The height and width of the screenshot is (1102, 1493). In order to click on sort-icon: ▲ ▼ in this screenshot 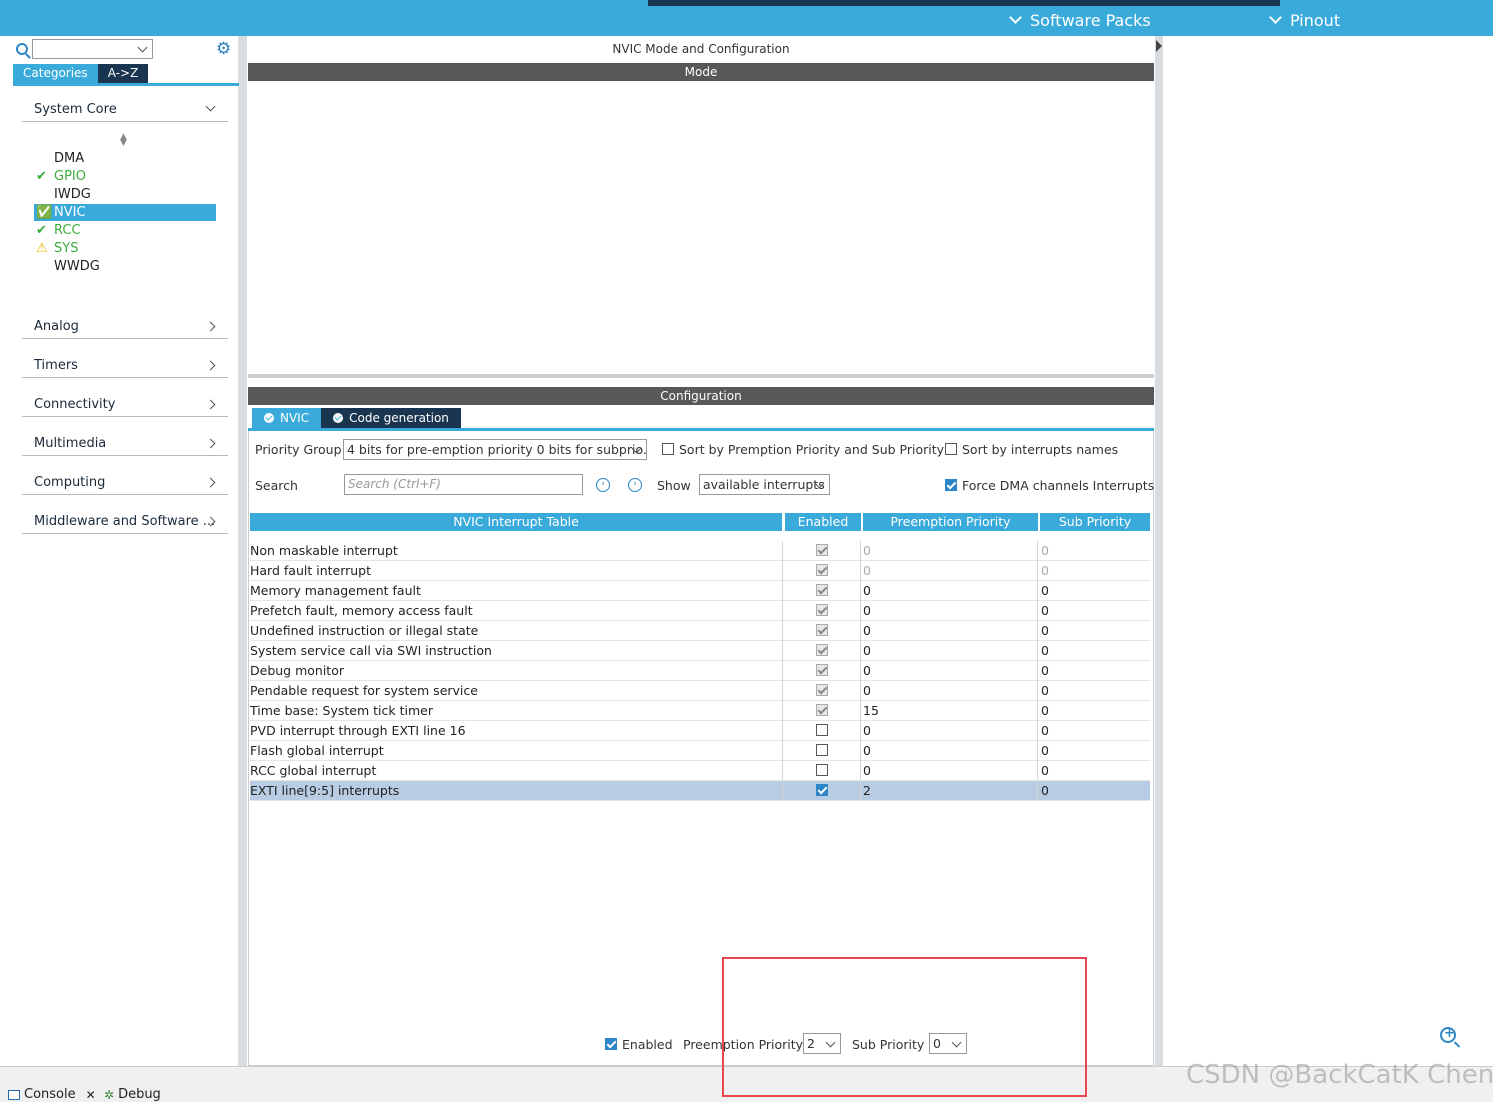, I will do `click(123, 140)`.